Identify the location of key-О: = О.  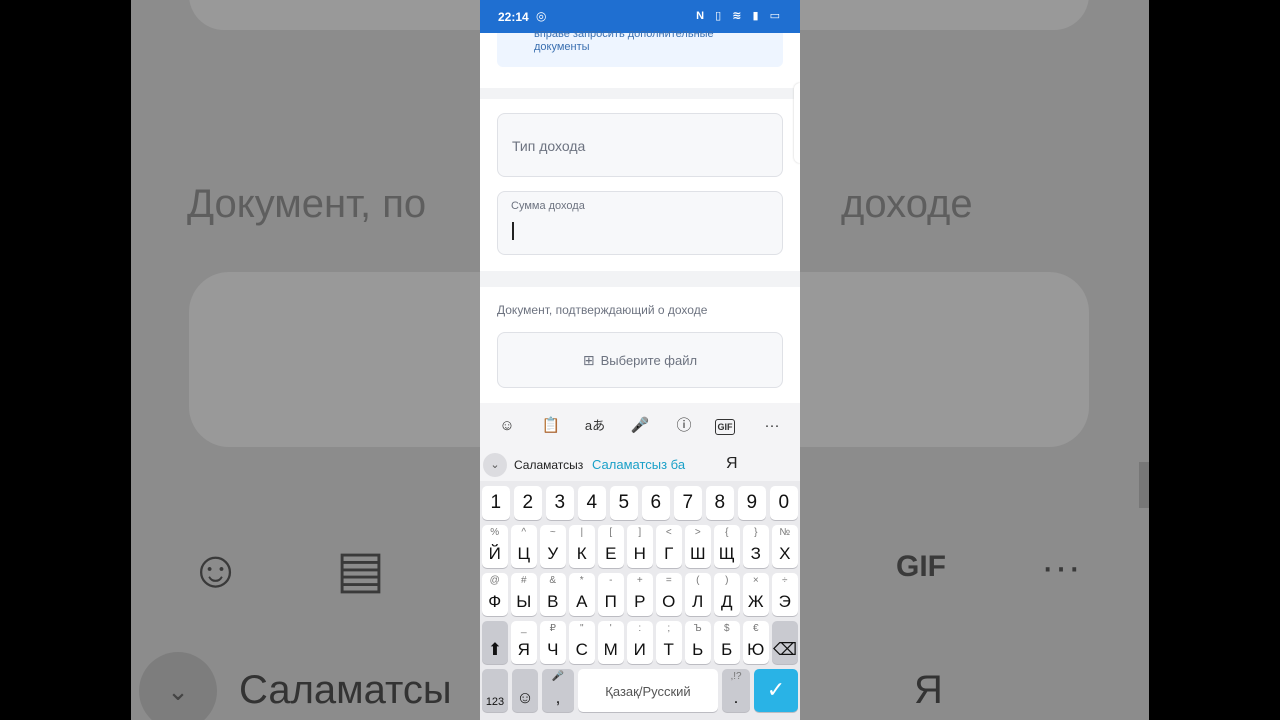
(669, 594).